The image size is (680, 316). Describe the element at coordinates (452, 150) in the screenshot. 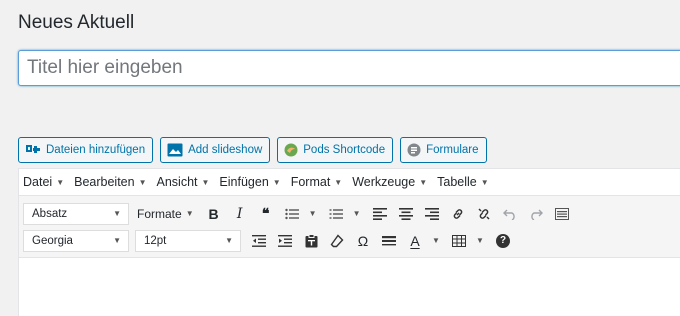

I see `forms-label: Formulare` at that location.